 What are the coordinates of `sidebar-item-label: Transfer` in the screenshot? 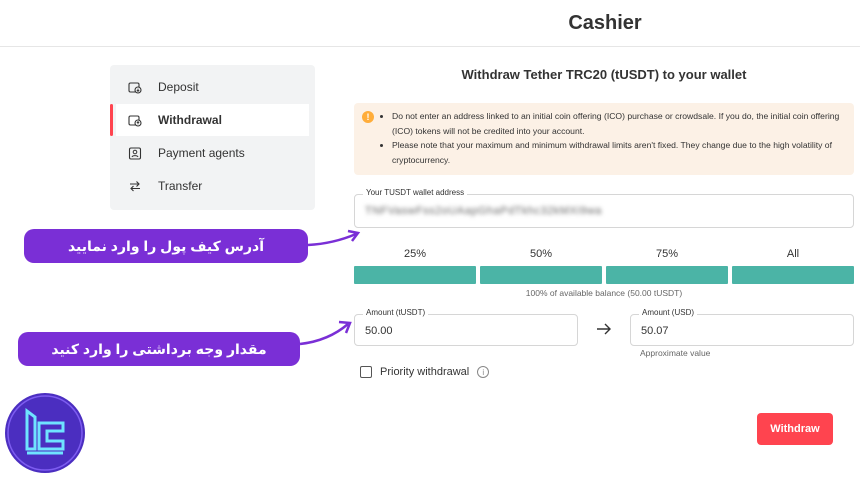 It's located at (180, 186).